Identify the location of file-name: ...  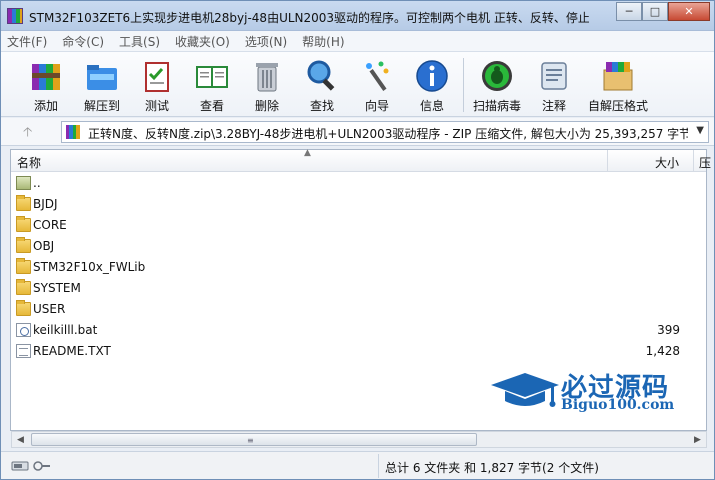
(37, 183).